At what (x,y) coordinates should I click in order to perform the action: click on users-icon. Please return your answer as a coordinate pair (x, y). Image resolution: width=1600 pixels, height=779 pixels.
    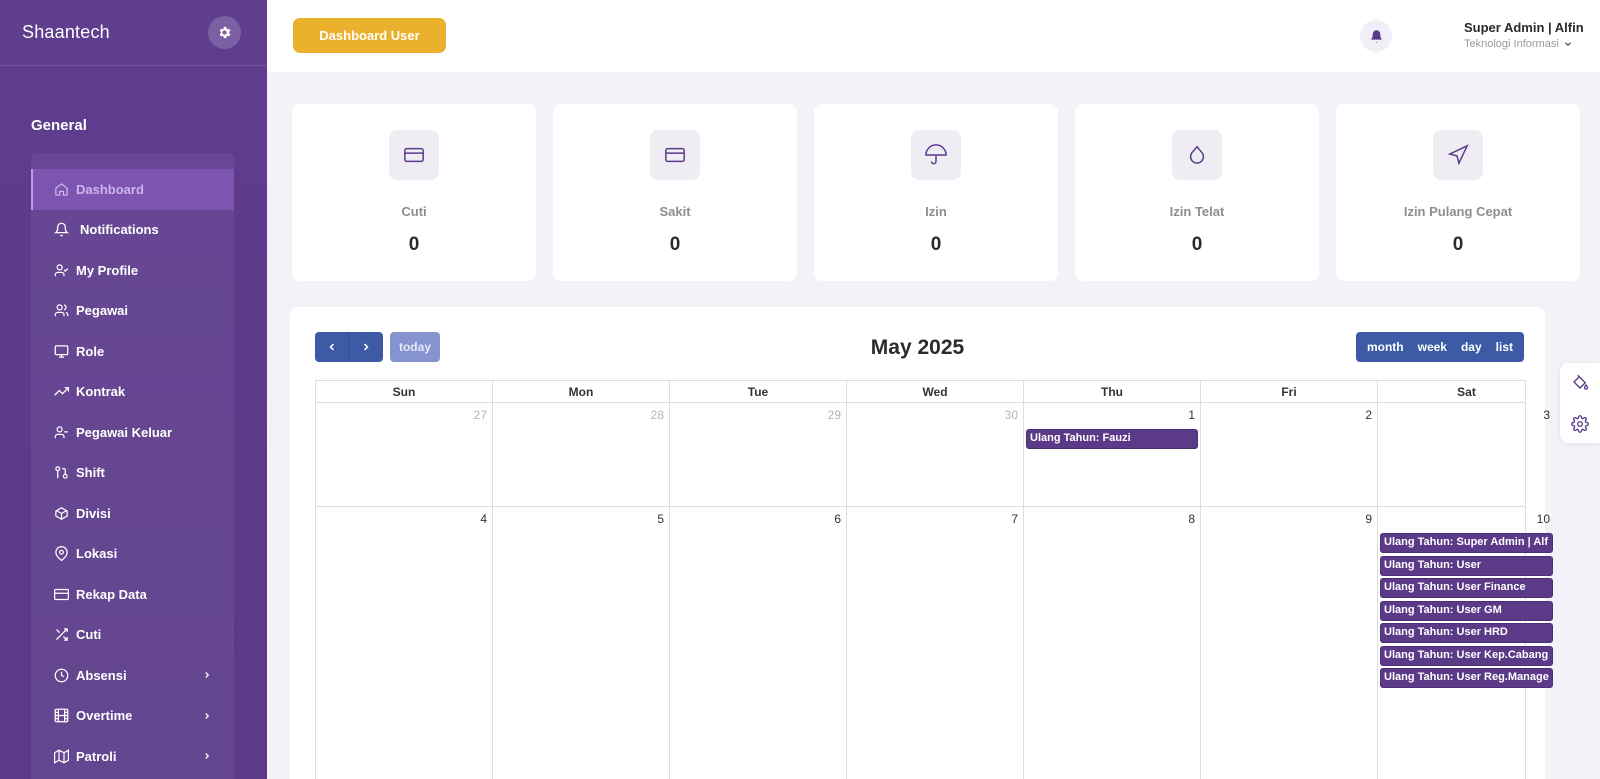
    Looking at the image, I should click on (61, 311).